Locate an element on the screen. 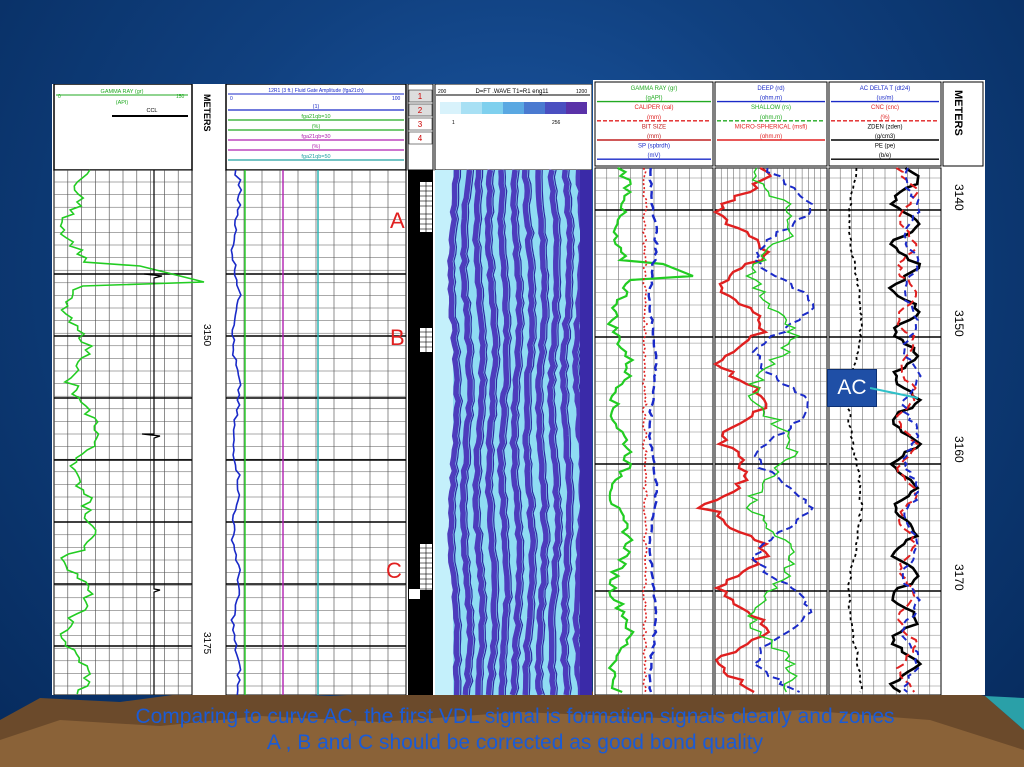  track-header-line: SHALLOW (rs) is located at coordinates (771, 108).